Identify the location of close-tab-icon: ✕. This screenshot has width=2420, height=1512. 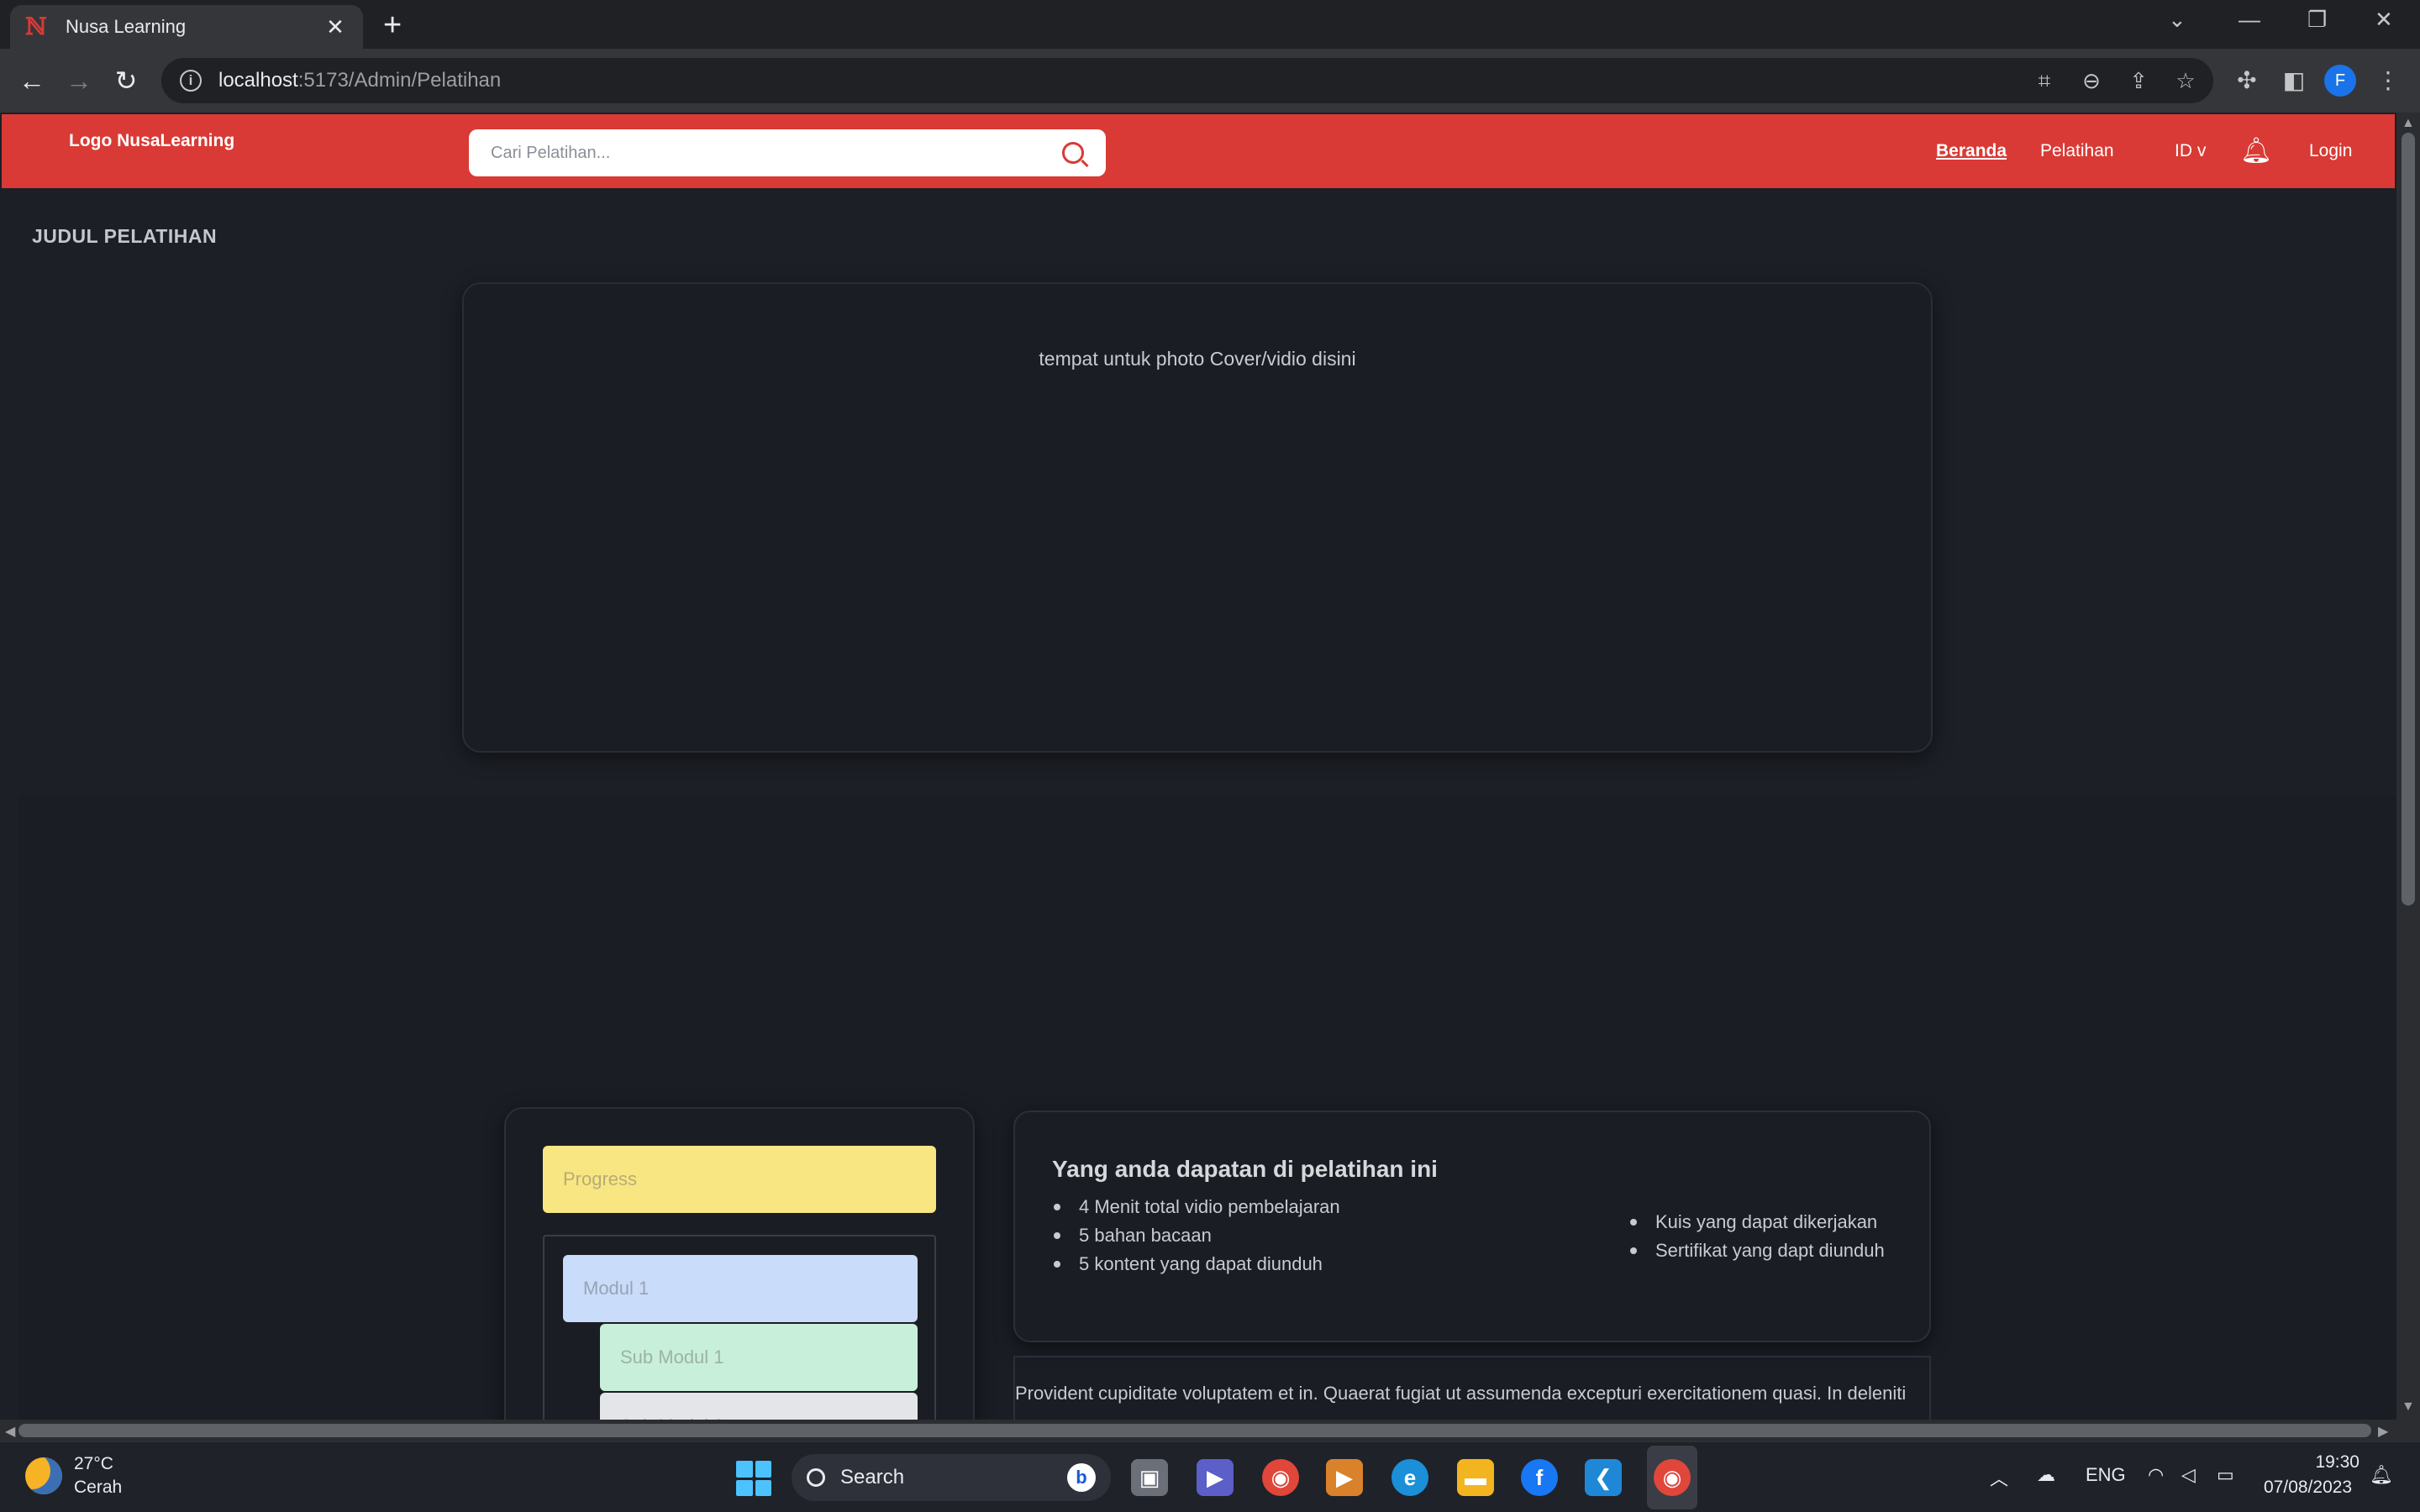
(336, 27).